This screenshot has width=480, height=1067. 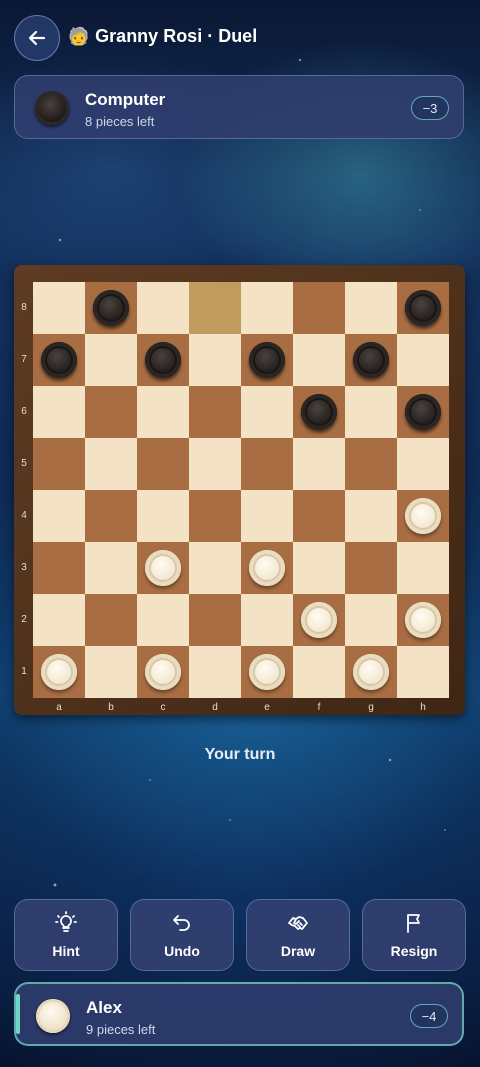 What do you see at coordinates (215, 308) in the screenshot?
I see `square-d8` at bounding box center [215, 308].